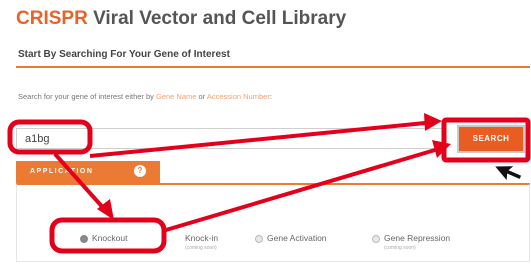 The width and height of the screenshot is (531, 265). Describe the element at coordinates (259, 238) in the screenshot. I see `gene-activation-radio` at that location.